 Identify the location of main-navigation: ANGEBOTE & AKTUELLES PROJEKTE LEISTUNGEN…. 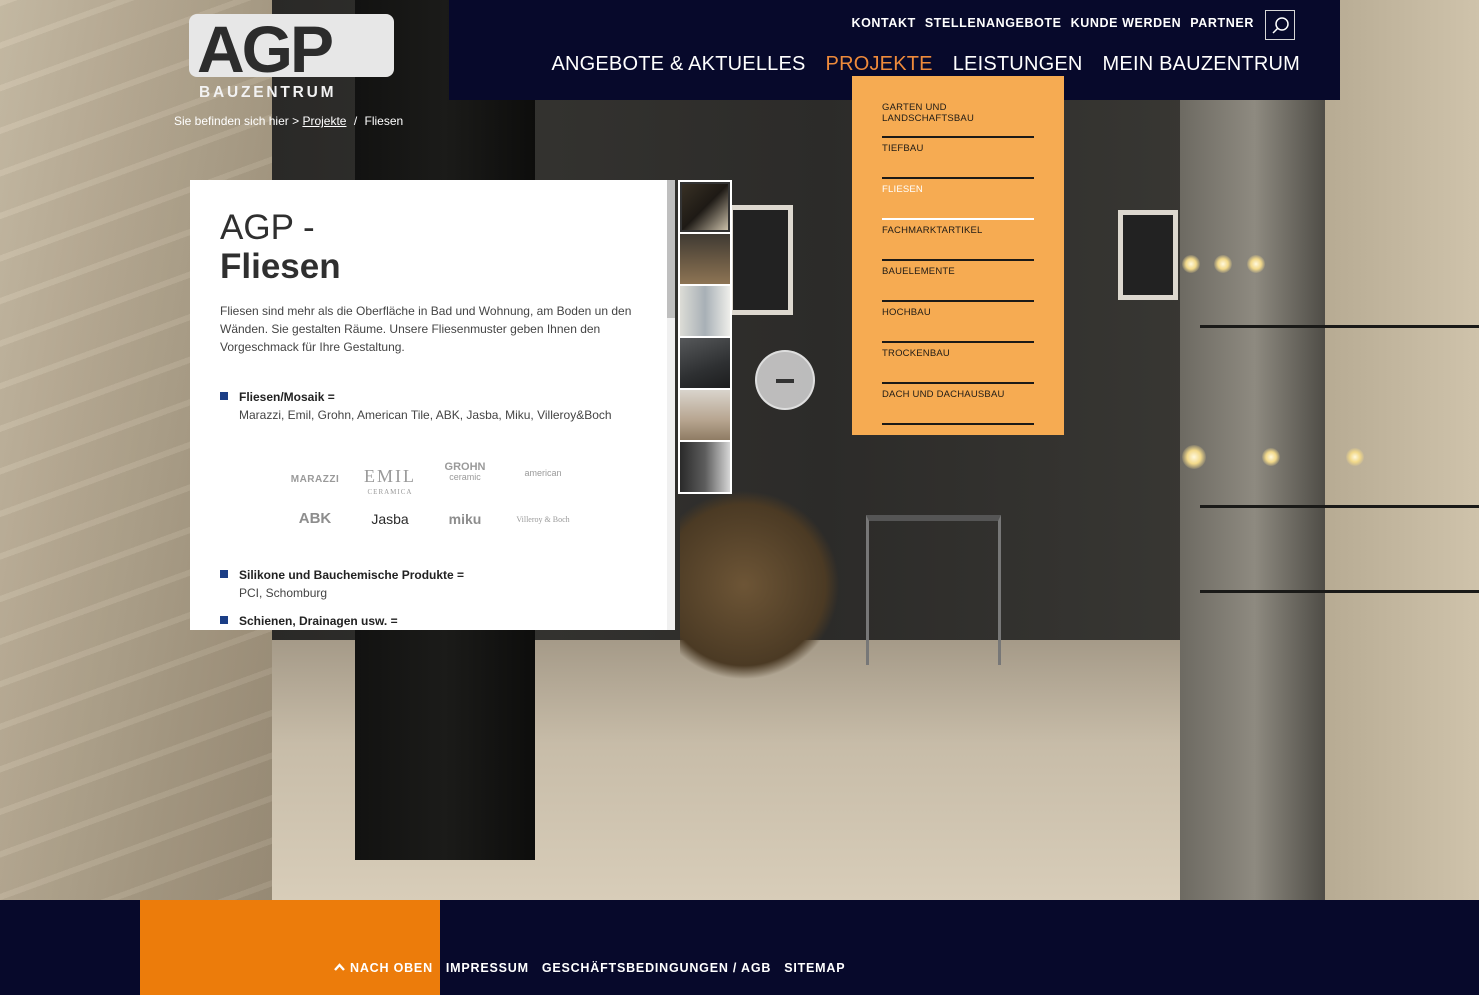
(925, 64).